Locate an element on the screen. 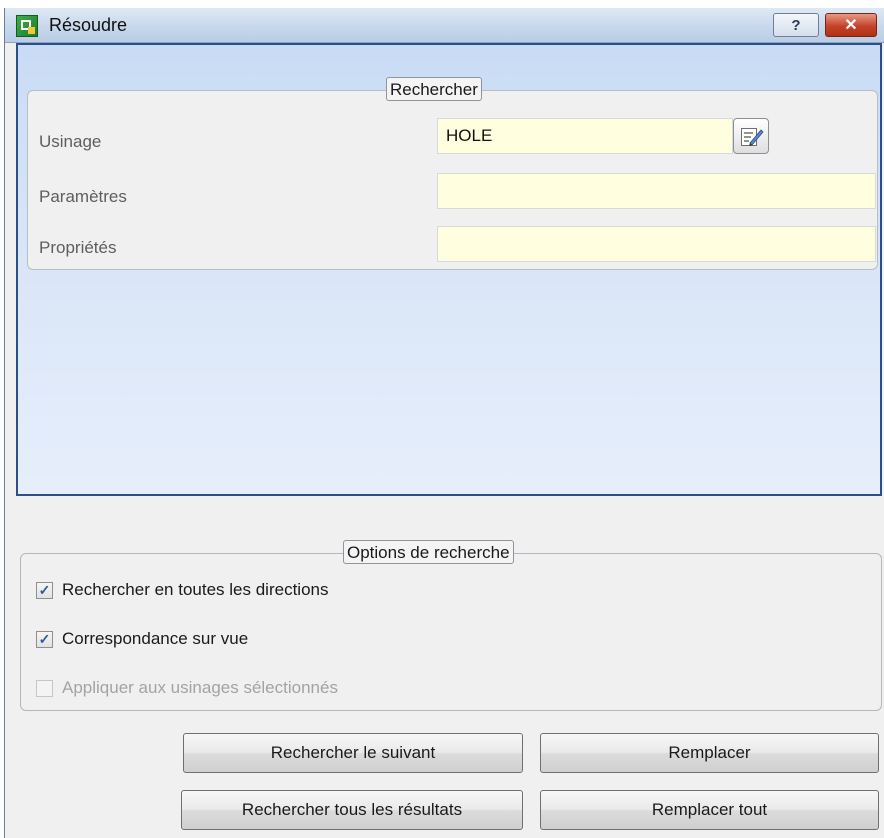 The width and height of the screenshot is (884, 838). replace-all-button: Remplacer tout is located at coordinates (709, 810).